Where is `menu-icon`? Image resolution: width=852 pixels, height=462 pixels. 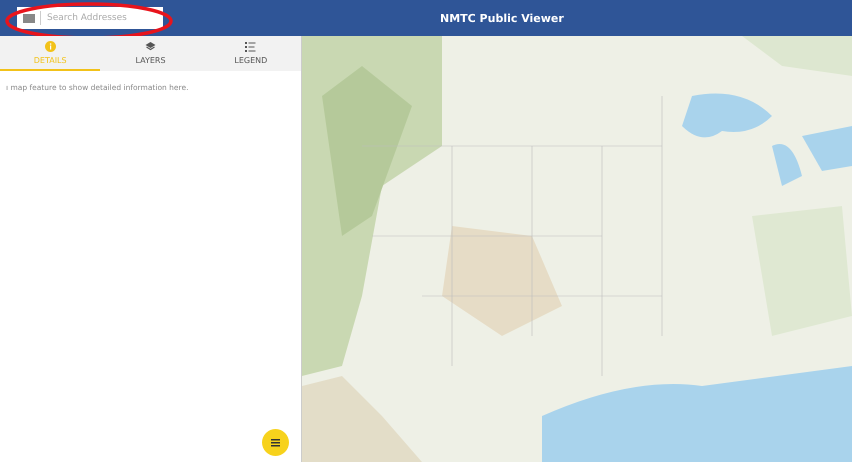 menu-icon is located at coordinates (275, 442).